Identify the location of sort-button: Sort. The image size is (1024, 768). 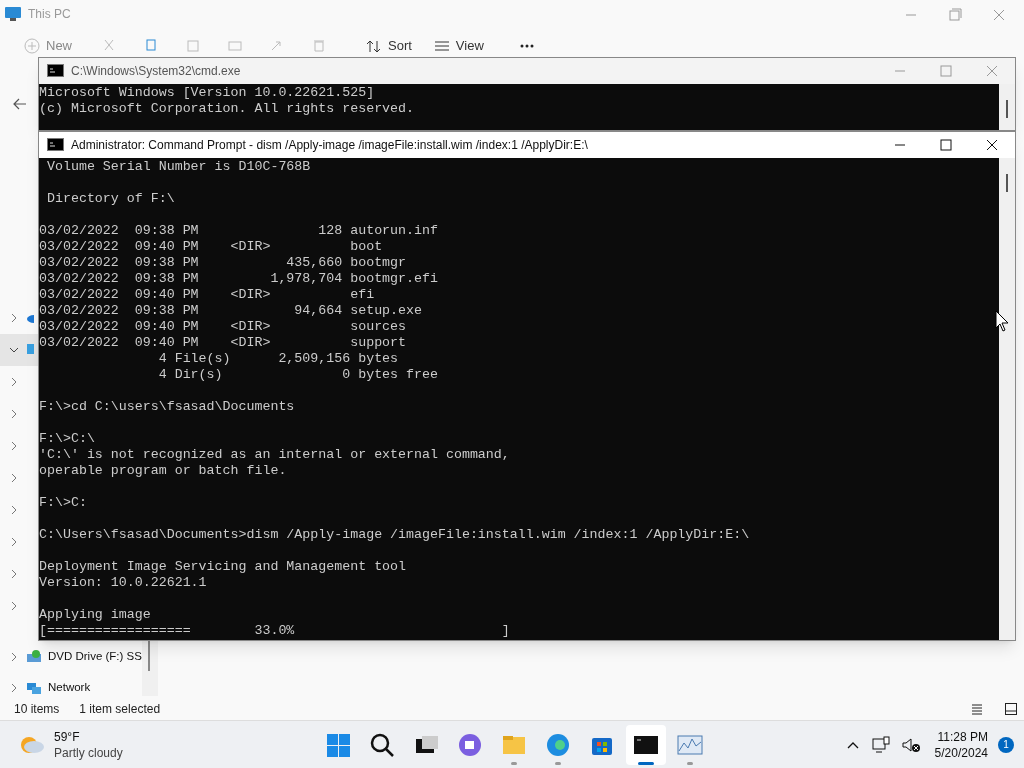
(389, 46).